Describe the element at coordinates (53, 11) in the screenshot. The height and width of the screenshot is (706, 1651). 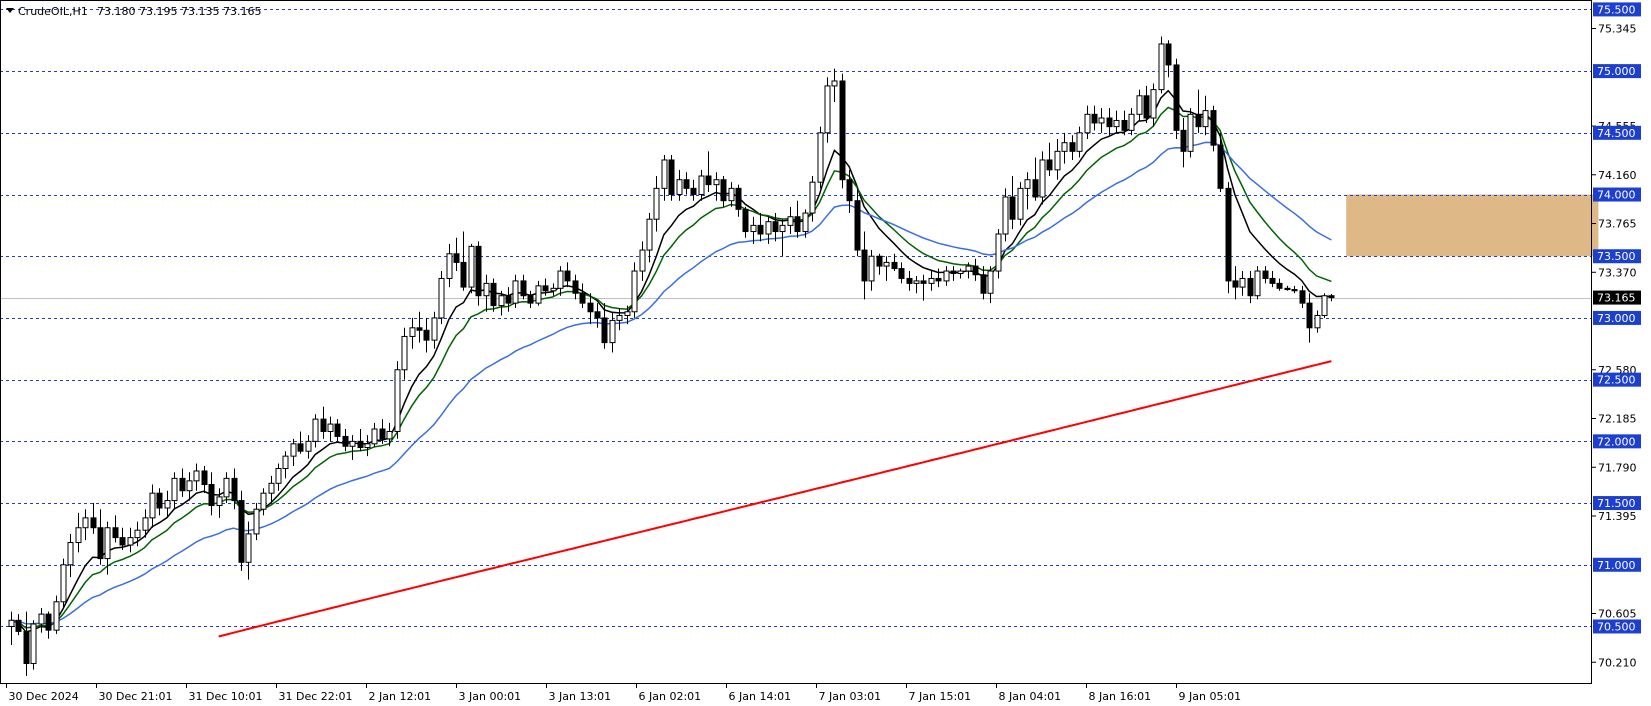
I see `symbol-timeframe: CrudeOIL,H1` at that location.